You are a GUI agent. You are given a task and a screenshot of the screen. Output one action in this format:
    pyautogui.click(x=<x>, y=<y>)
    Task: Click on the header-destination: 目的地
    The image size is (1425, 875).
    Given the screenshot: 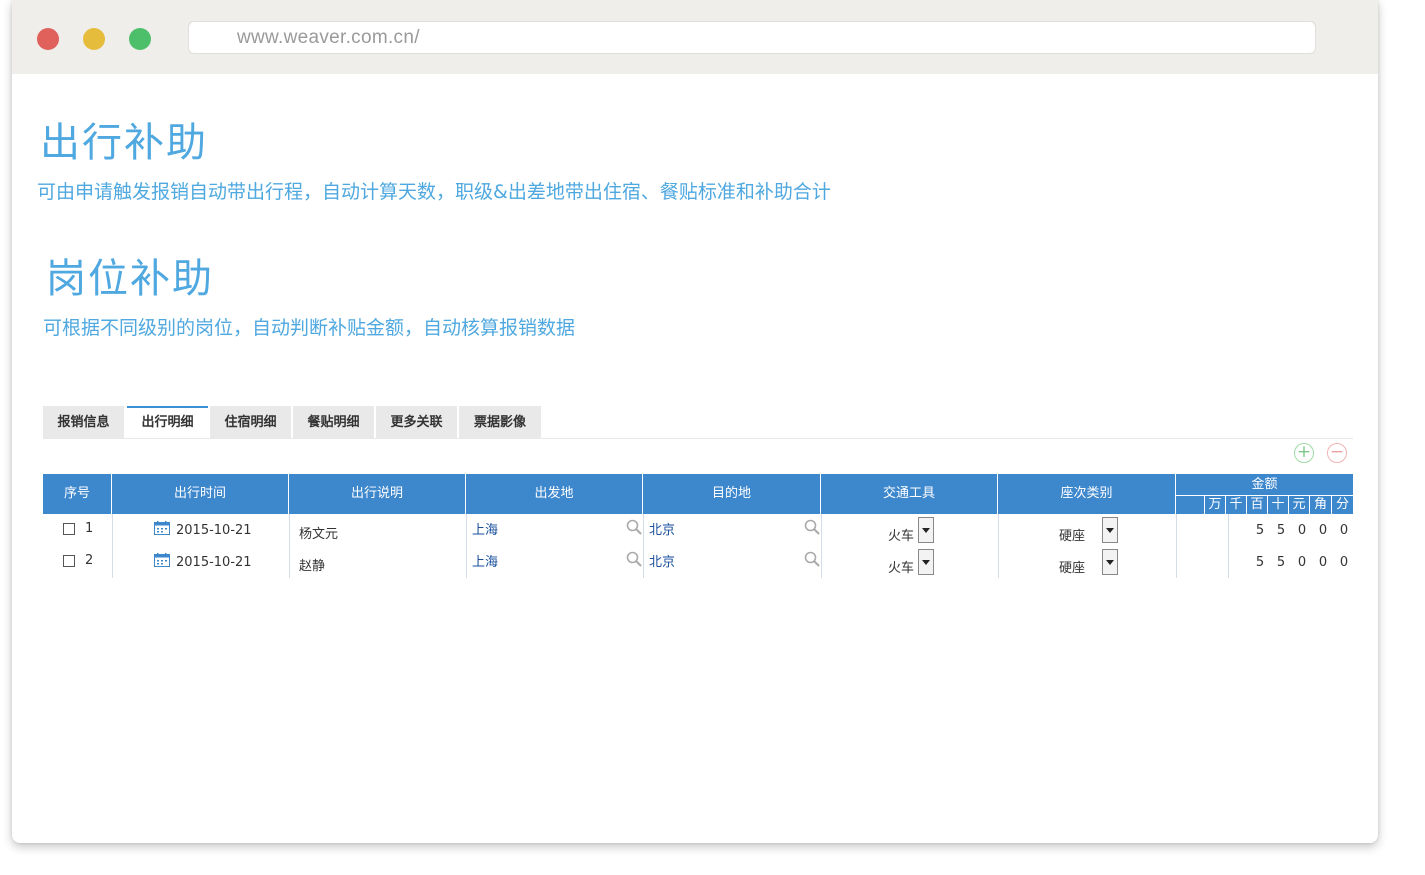 What is the action you would take?
    pyautogui.click(x=732, y=494)
    